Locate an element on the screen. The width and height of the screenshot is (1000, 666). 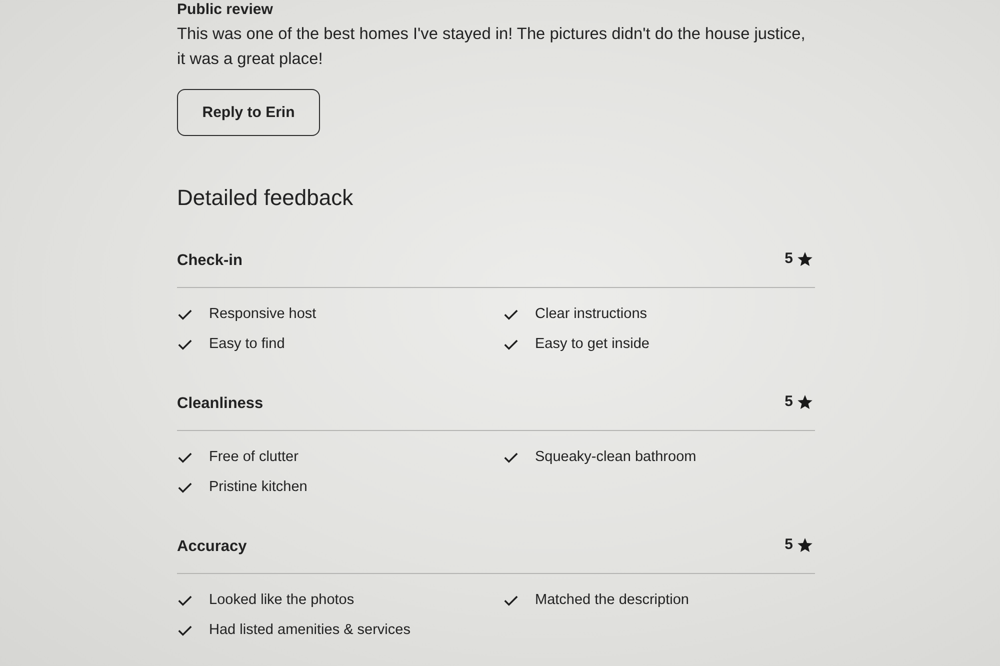
review-text: This was one of the best homes I've stayed in! The pictures didn't do the house justice, it was a great place! is located at coordinates (491, 47).